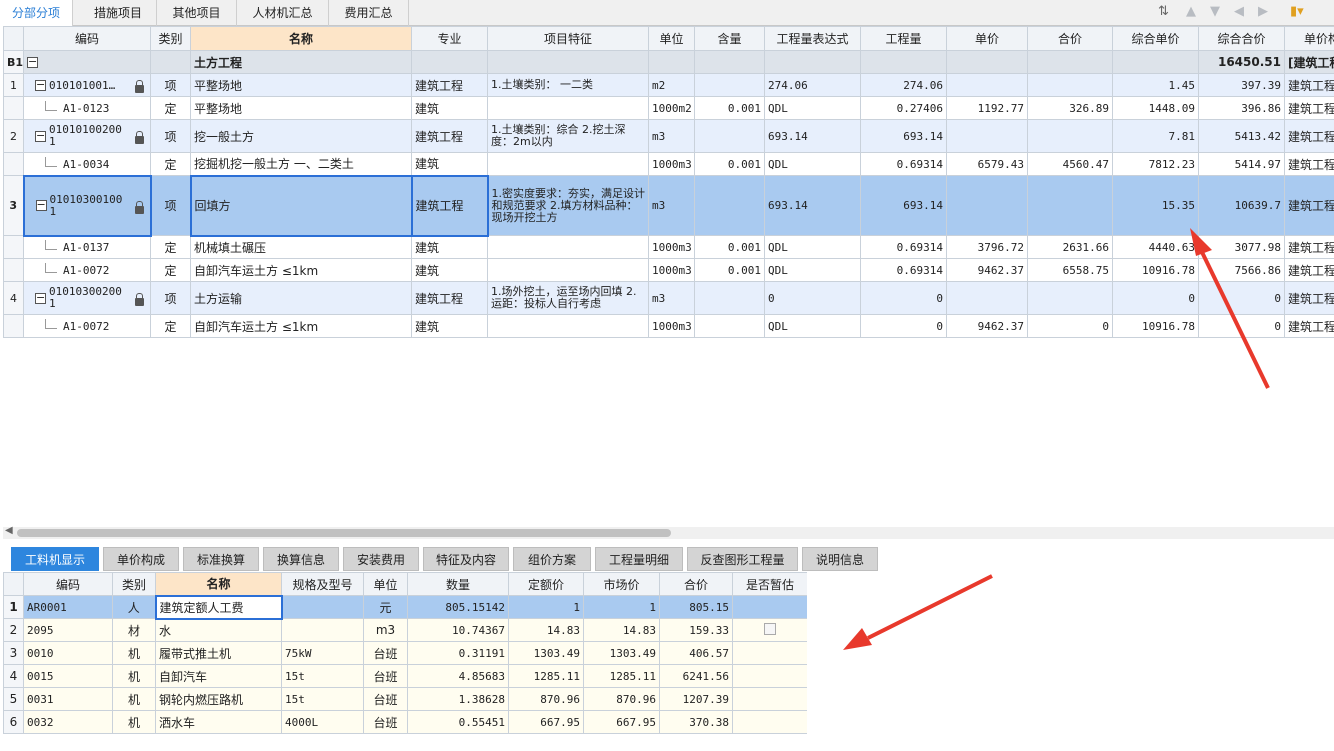  What do you see at coordinates (639, 559) in the screenshot?
I see `tab-gongchengliang-mingxi: 工程量明细` at bounding box center [639, 559].